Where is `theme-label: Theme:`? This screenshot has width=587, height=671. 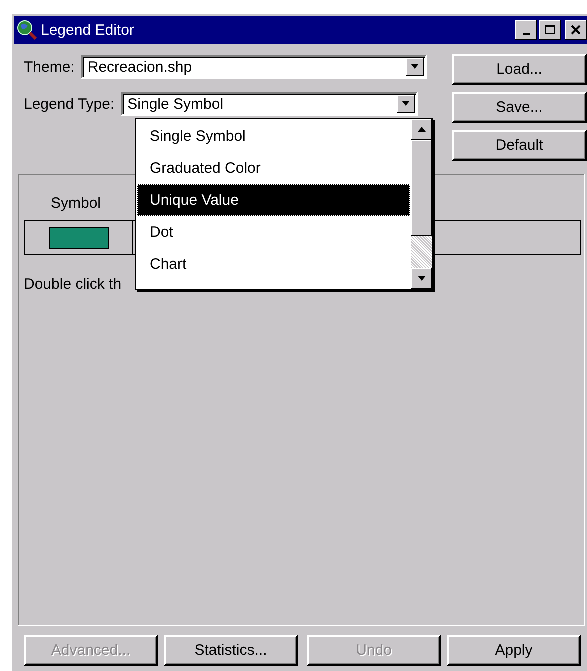
theme-label: Theme: is located at coordinates (49, 67).